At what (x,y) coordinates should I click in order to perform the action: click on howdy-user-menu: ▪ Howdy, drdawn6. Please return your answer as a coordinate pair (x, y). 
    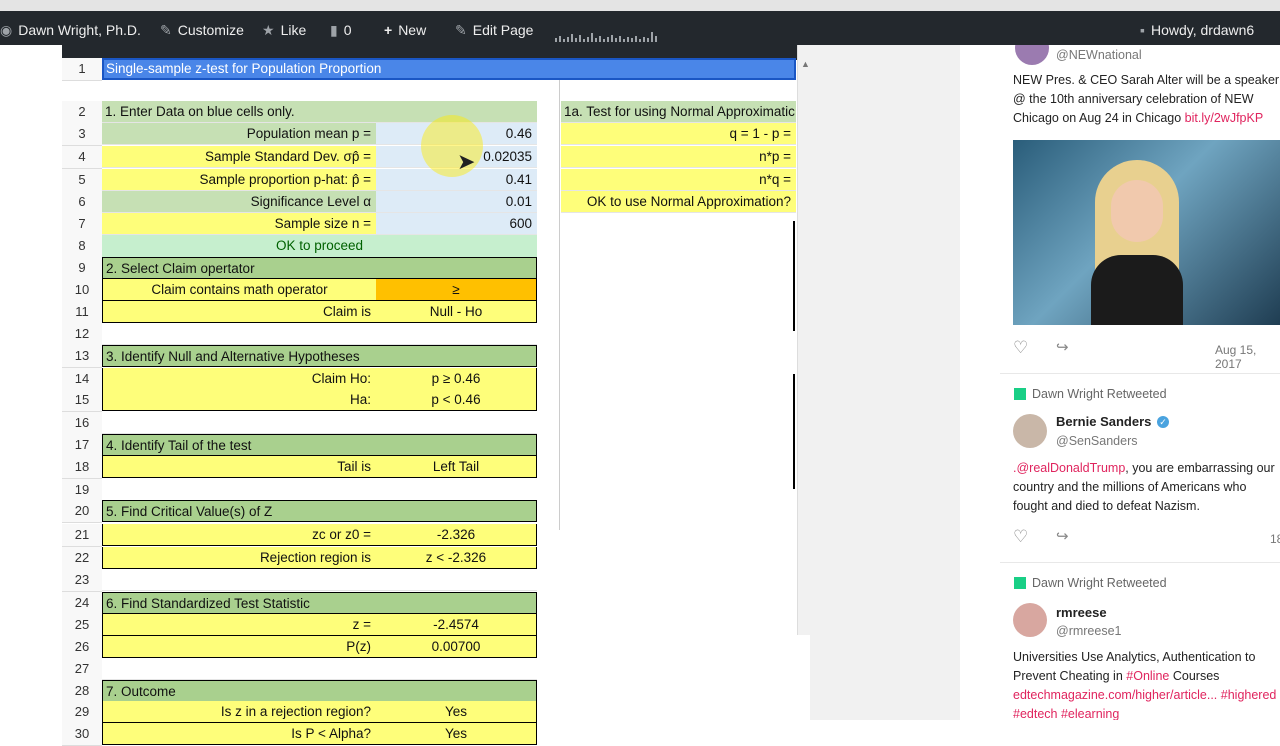
    Looking at the image, I should click on (1197, 30).